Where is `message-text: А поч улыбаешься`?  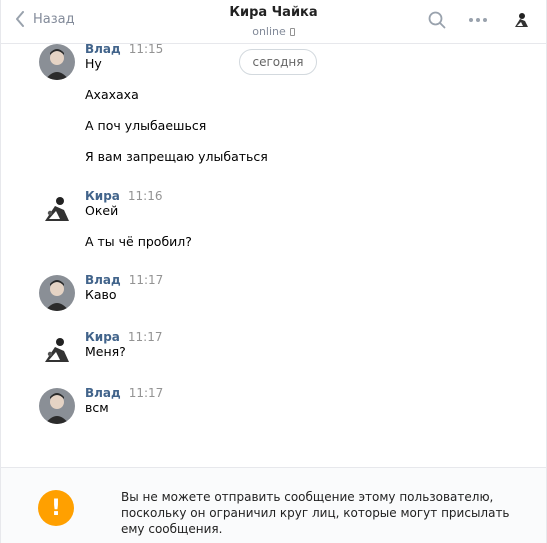 message-text: А поч улыбаешься is located at coordinates (146, 125).